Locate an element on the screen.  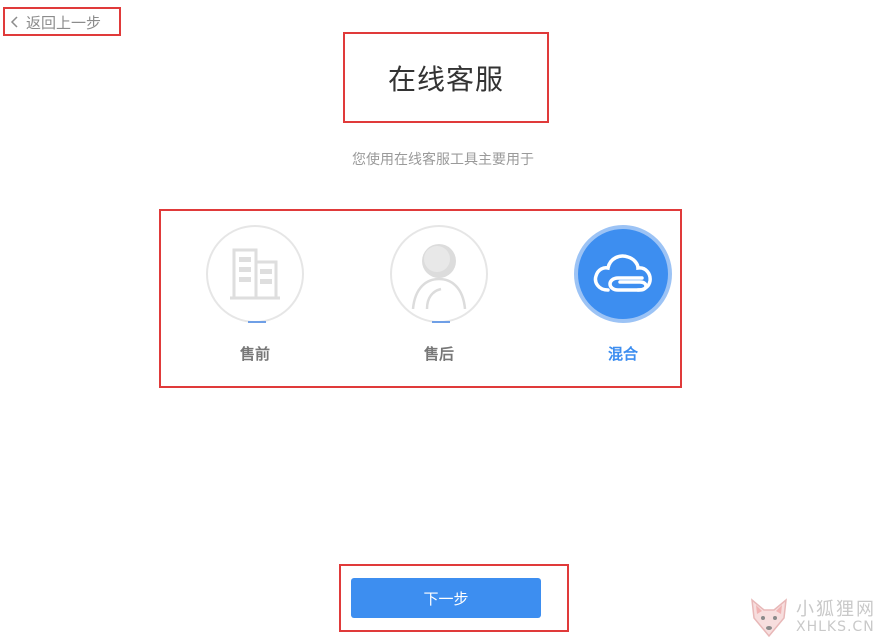
page-title: 在线客服 is located at coordinates (445, 79).